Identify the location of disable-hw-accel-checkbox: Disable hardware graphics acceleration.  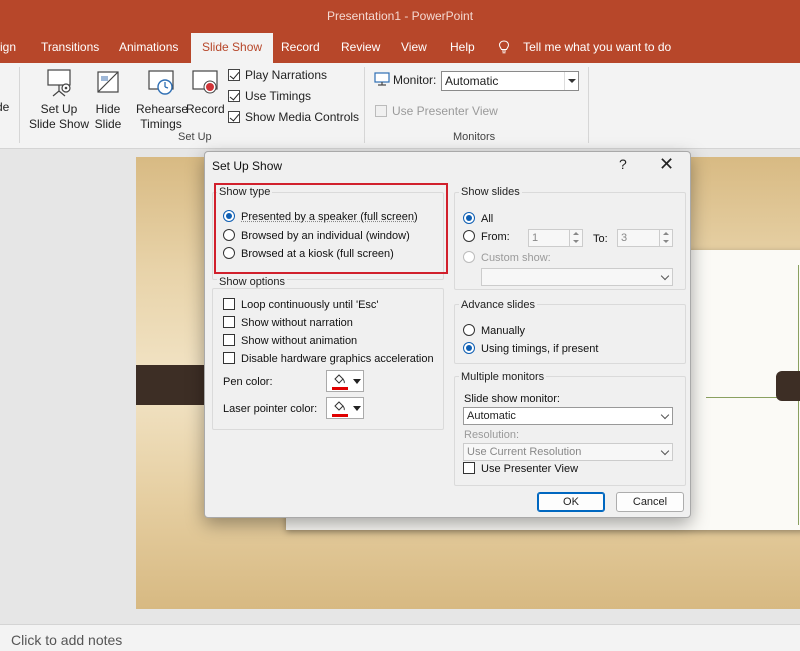
(328, 360).